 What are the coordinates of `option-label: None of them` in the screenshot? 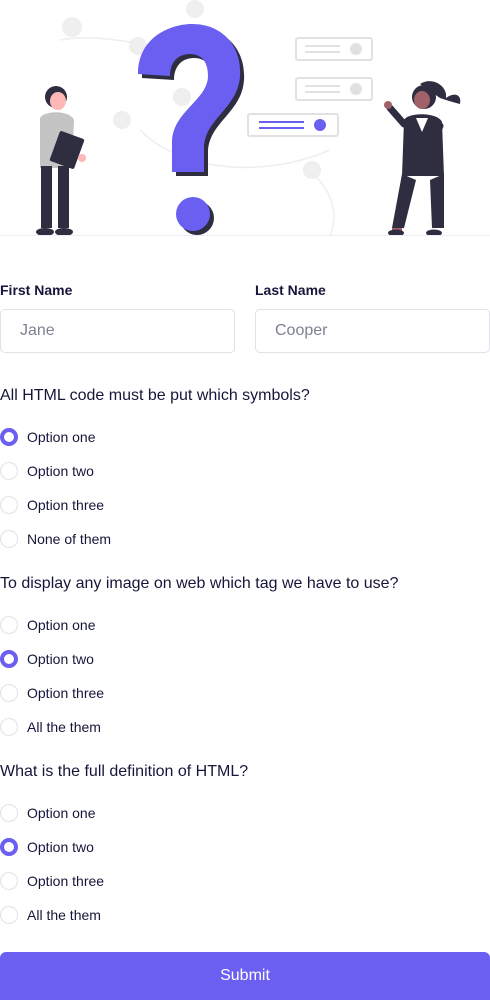 It's located at (69, 539).